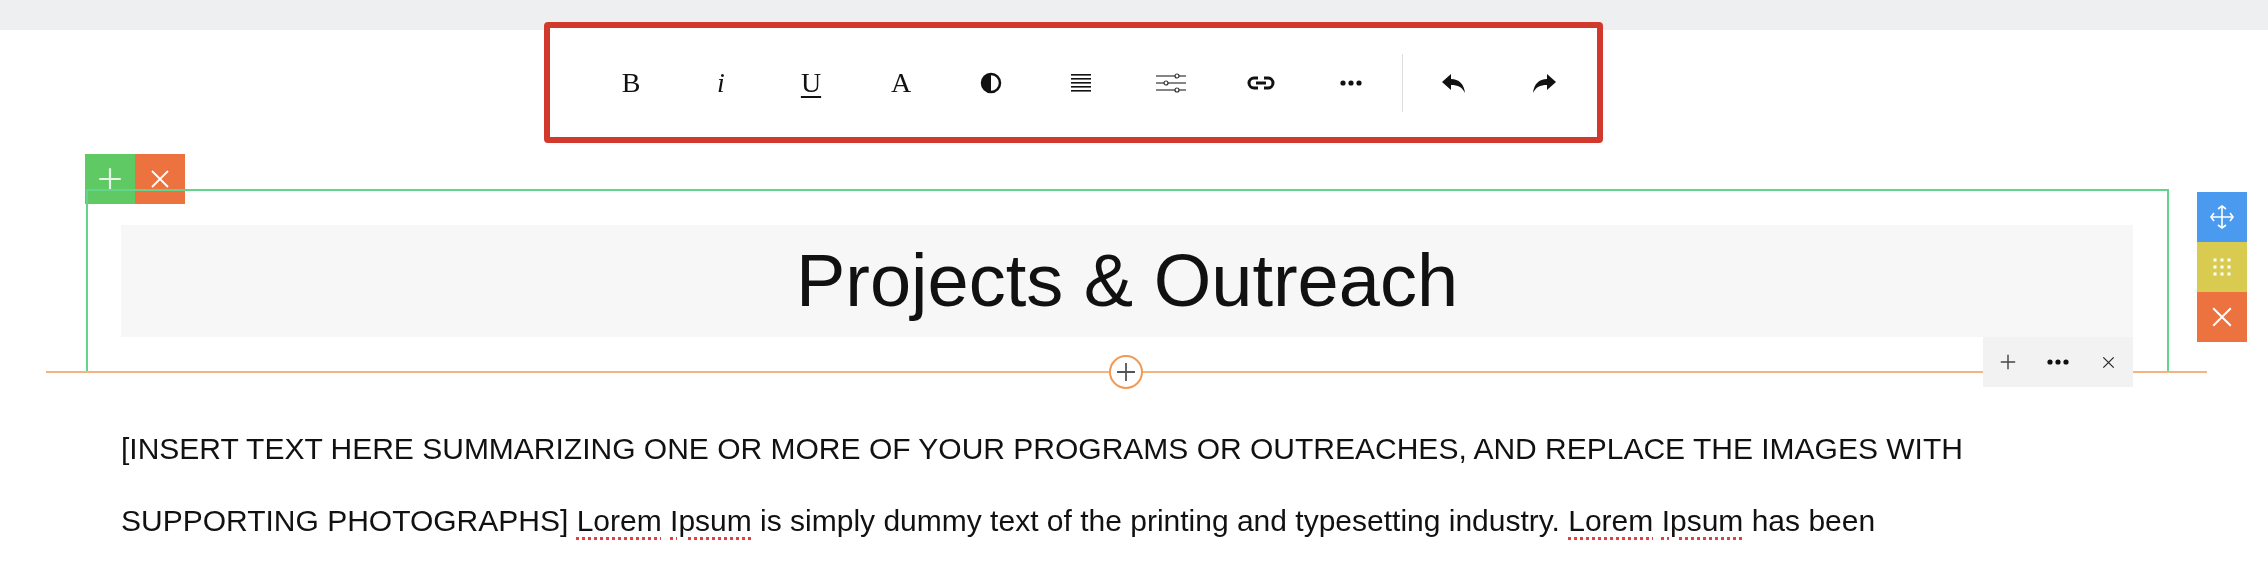  I want to click on align-icon, so click(1081, 82).